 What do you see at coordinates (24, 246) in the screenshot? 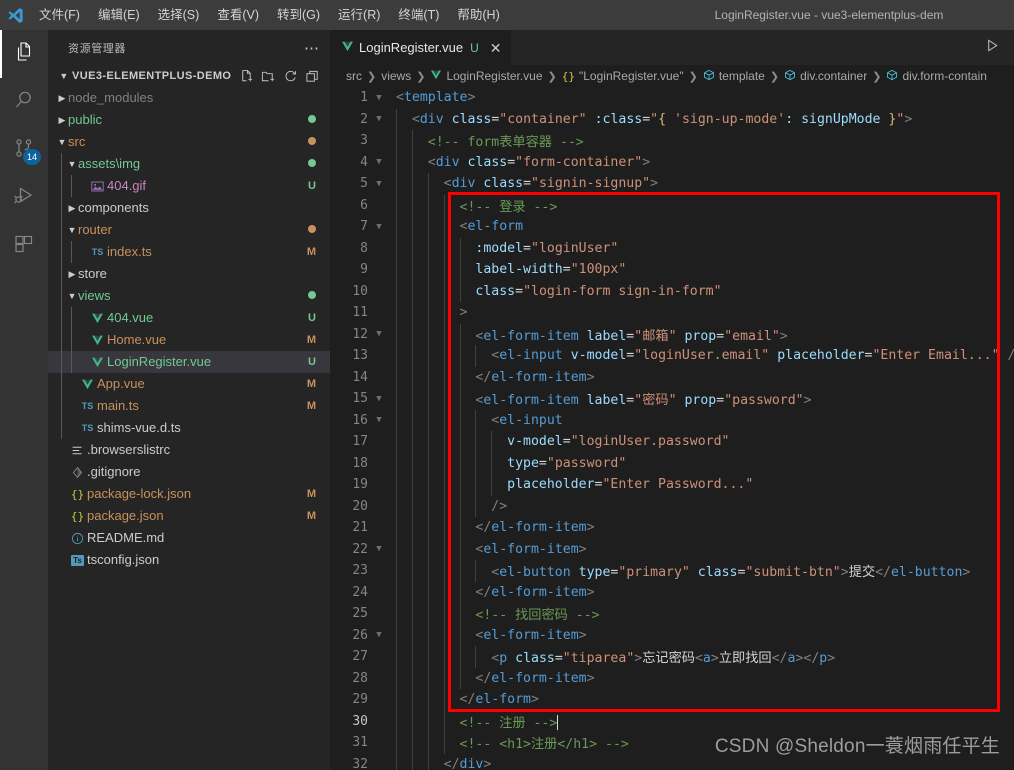
I see `activity-extensions` at bounding box center [24, 246].